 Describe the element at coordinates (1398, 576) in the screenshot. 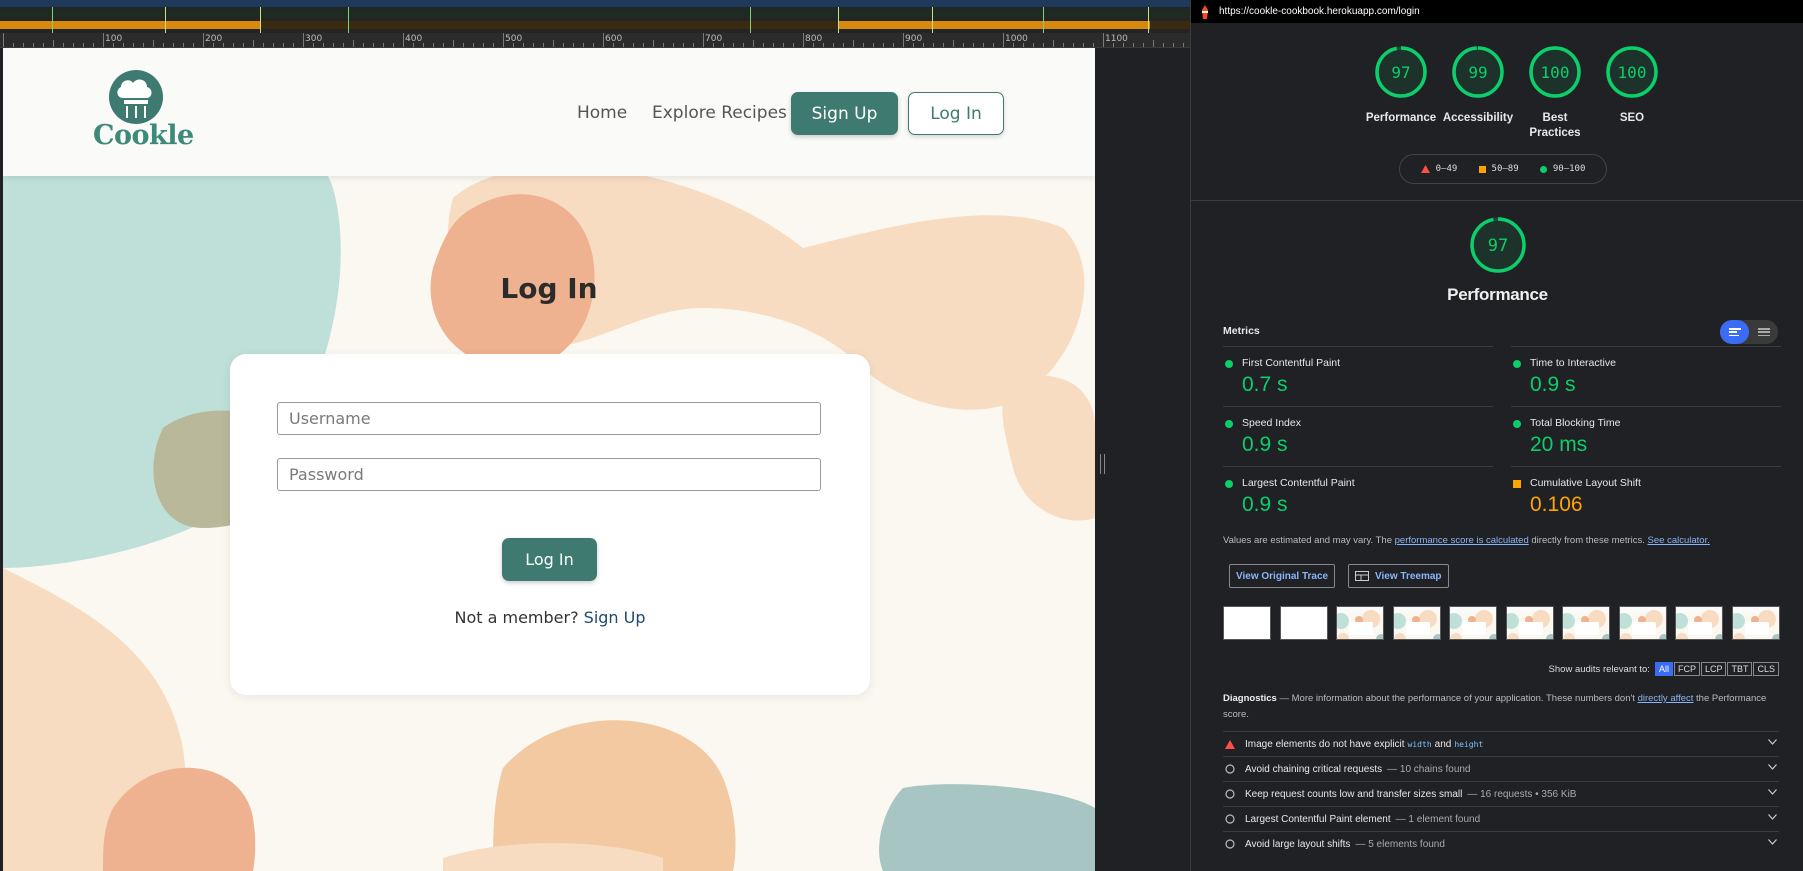

I see `view-treemap-button: View Treemap` at that location.